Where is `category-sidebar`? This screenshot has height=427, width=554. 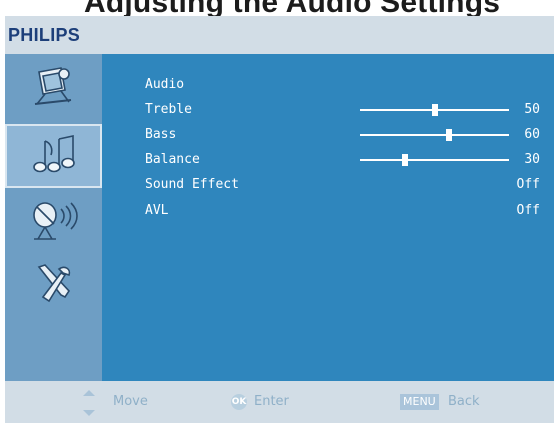
category-sidebar is located at coordinates (53, 217).